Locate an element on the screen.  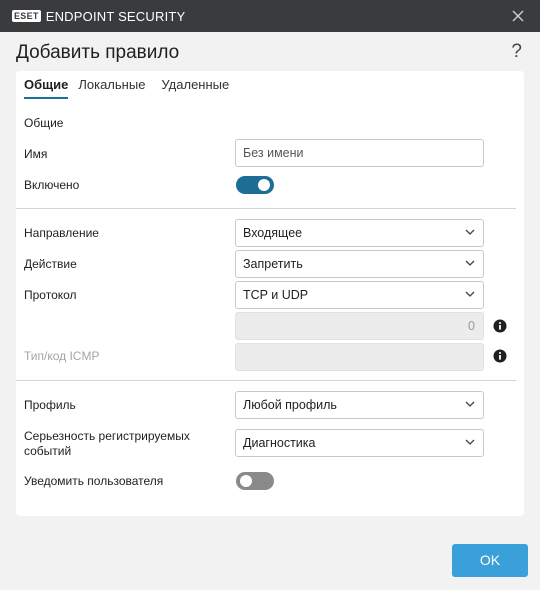
action-value: Запретить is located at coordinates (273, 264).